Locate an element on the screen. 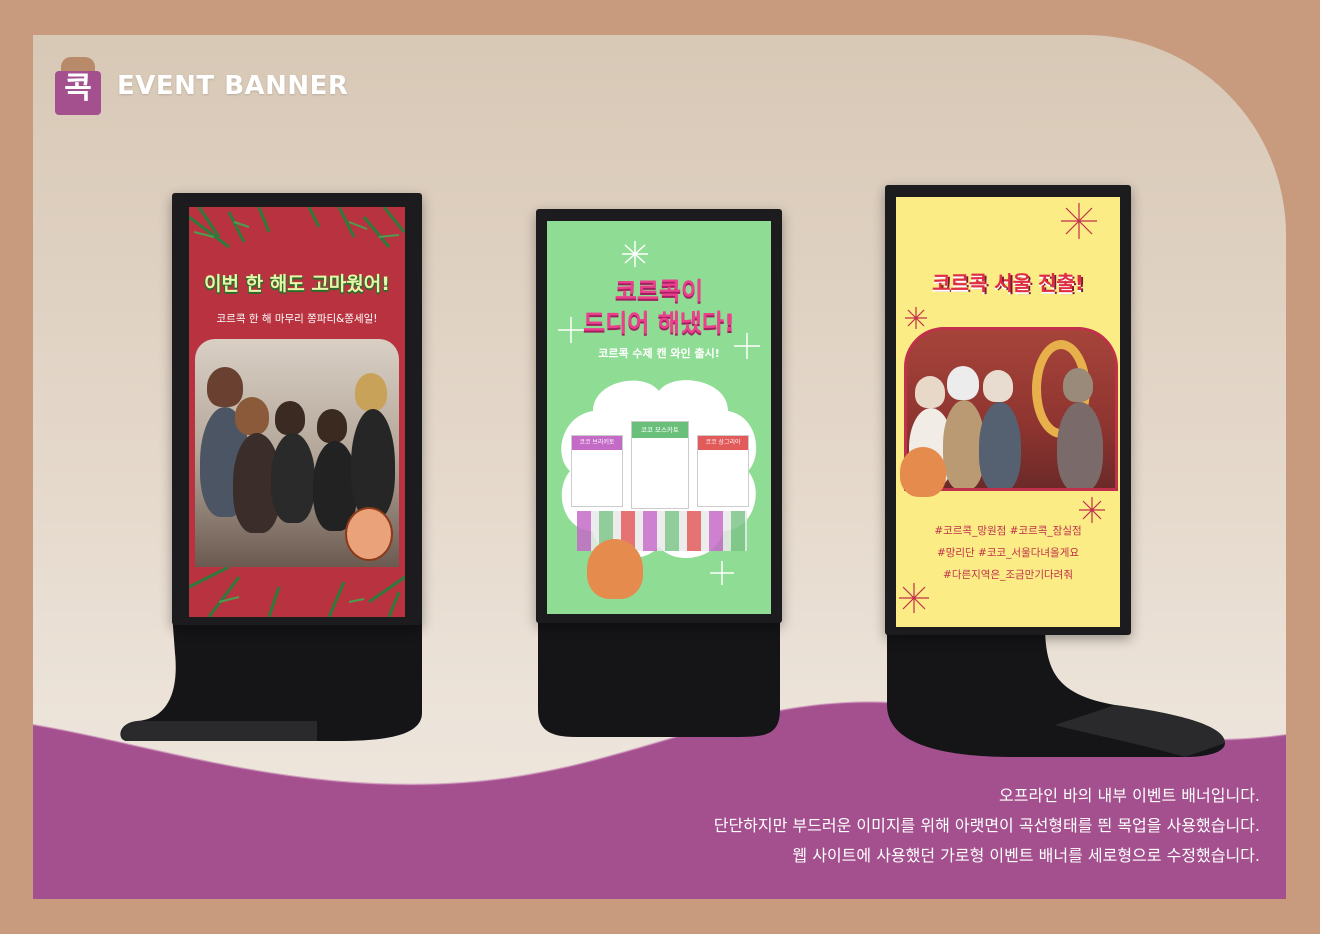  logo-icon: 콕 is located at coordinates (78, 86).